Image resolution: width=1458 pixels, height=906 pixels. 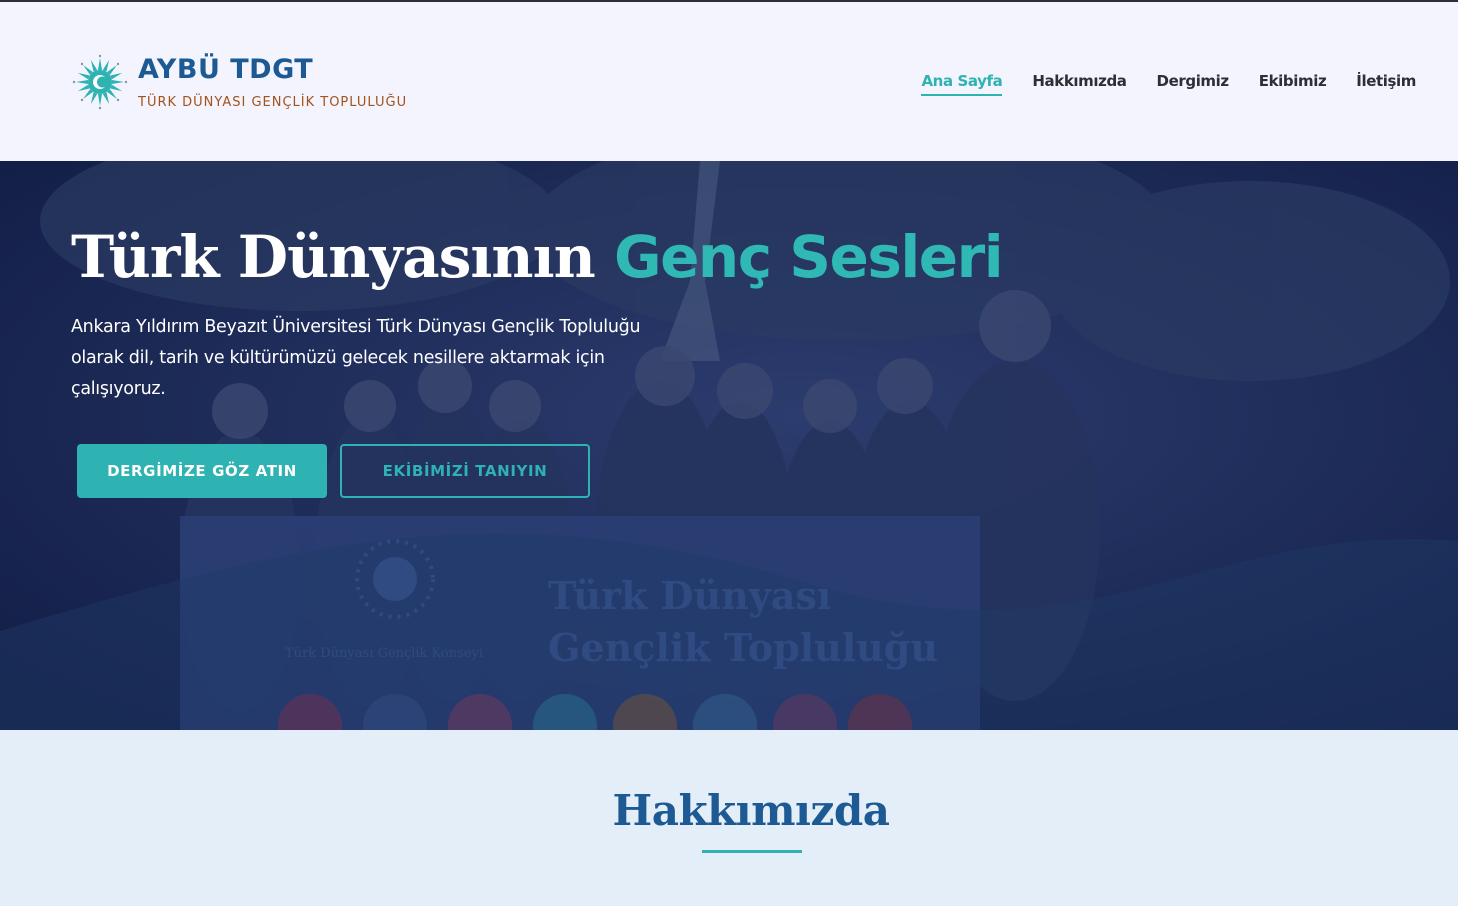 I want to click on sun-emblem-icon, so click(x=100, y=82).